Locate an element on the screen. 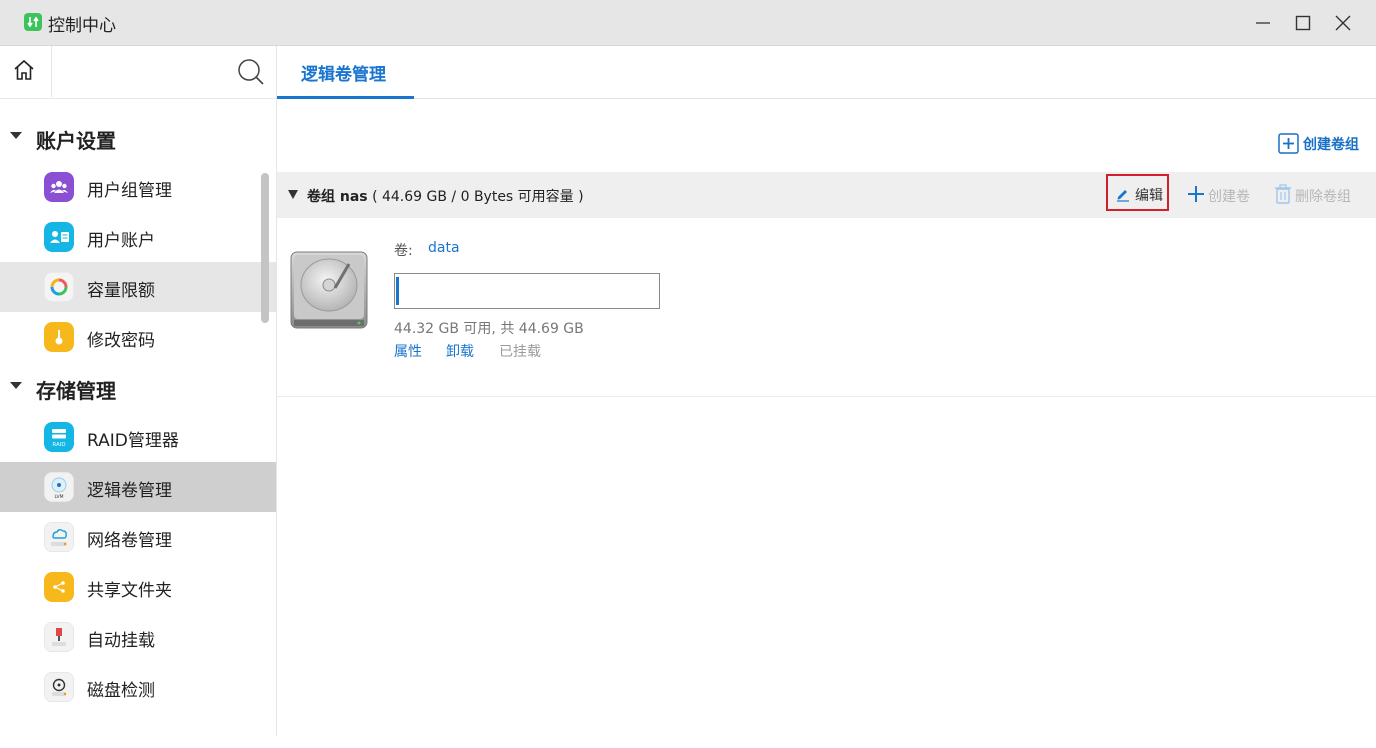 Image resolution: width=1376 pixels, height=748 pixels. close-icon is located at coordinates (1343, 23).